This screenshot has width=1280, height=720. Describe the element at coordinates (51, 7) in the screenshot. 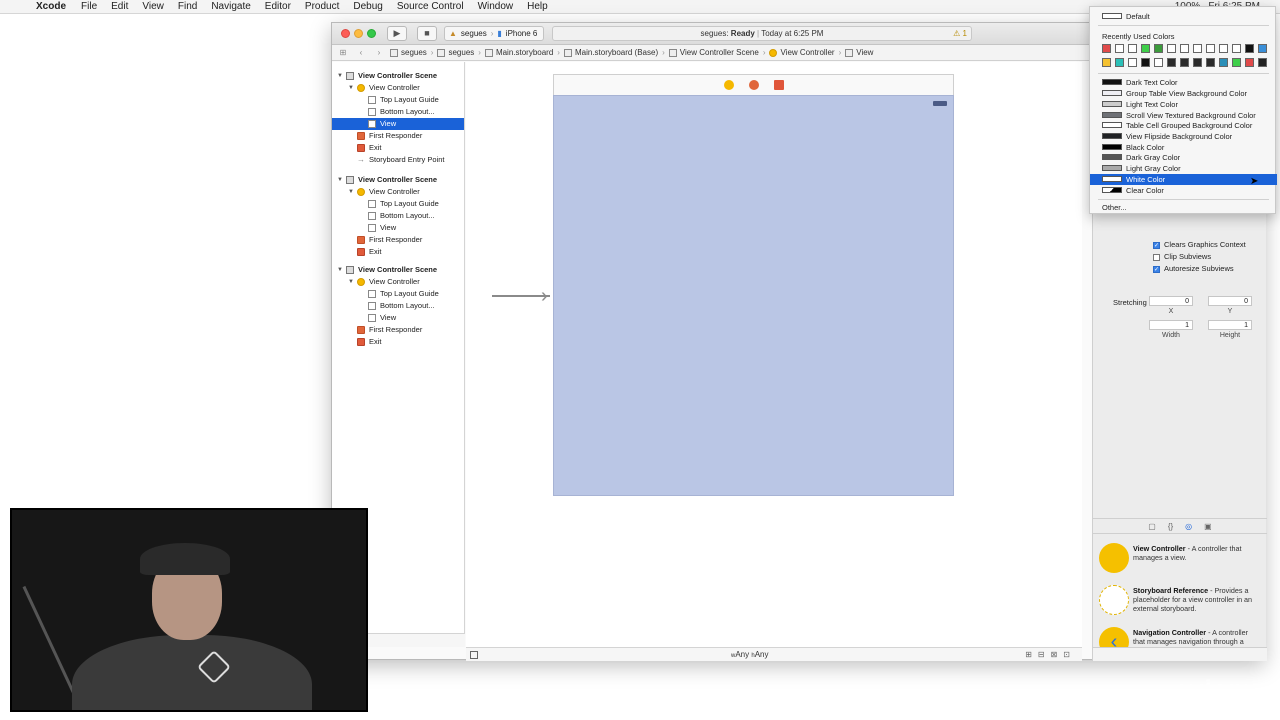

I see `menu-app: Xcode` at that location.